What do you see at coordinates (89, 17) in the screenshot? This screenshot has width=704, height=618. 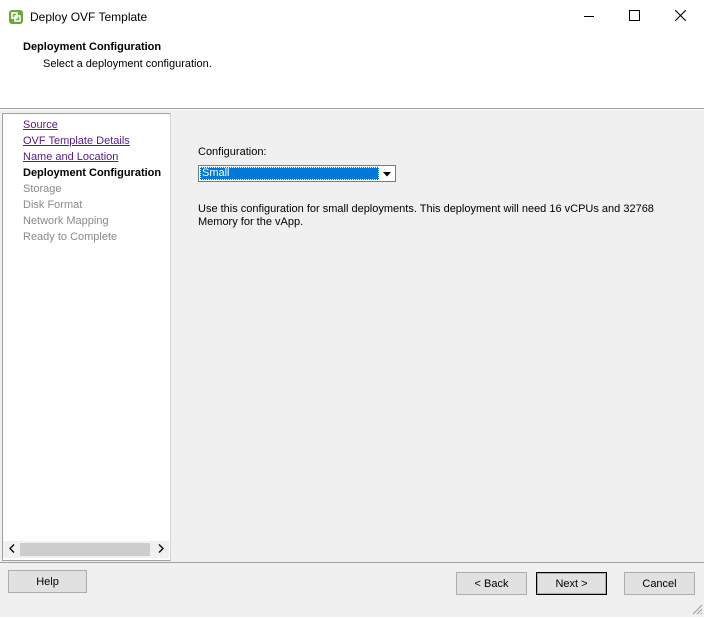 I see `window-title: Deploy OVF Template` at bounding box center [89, 17].